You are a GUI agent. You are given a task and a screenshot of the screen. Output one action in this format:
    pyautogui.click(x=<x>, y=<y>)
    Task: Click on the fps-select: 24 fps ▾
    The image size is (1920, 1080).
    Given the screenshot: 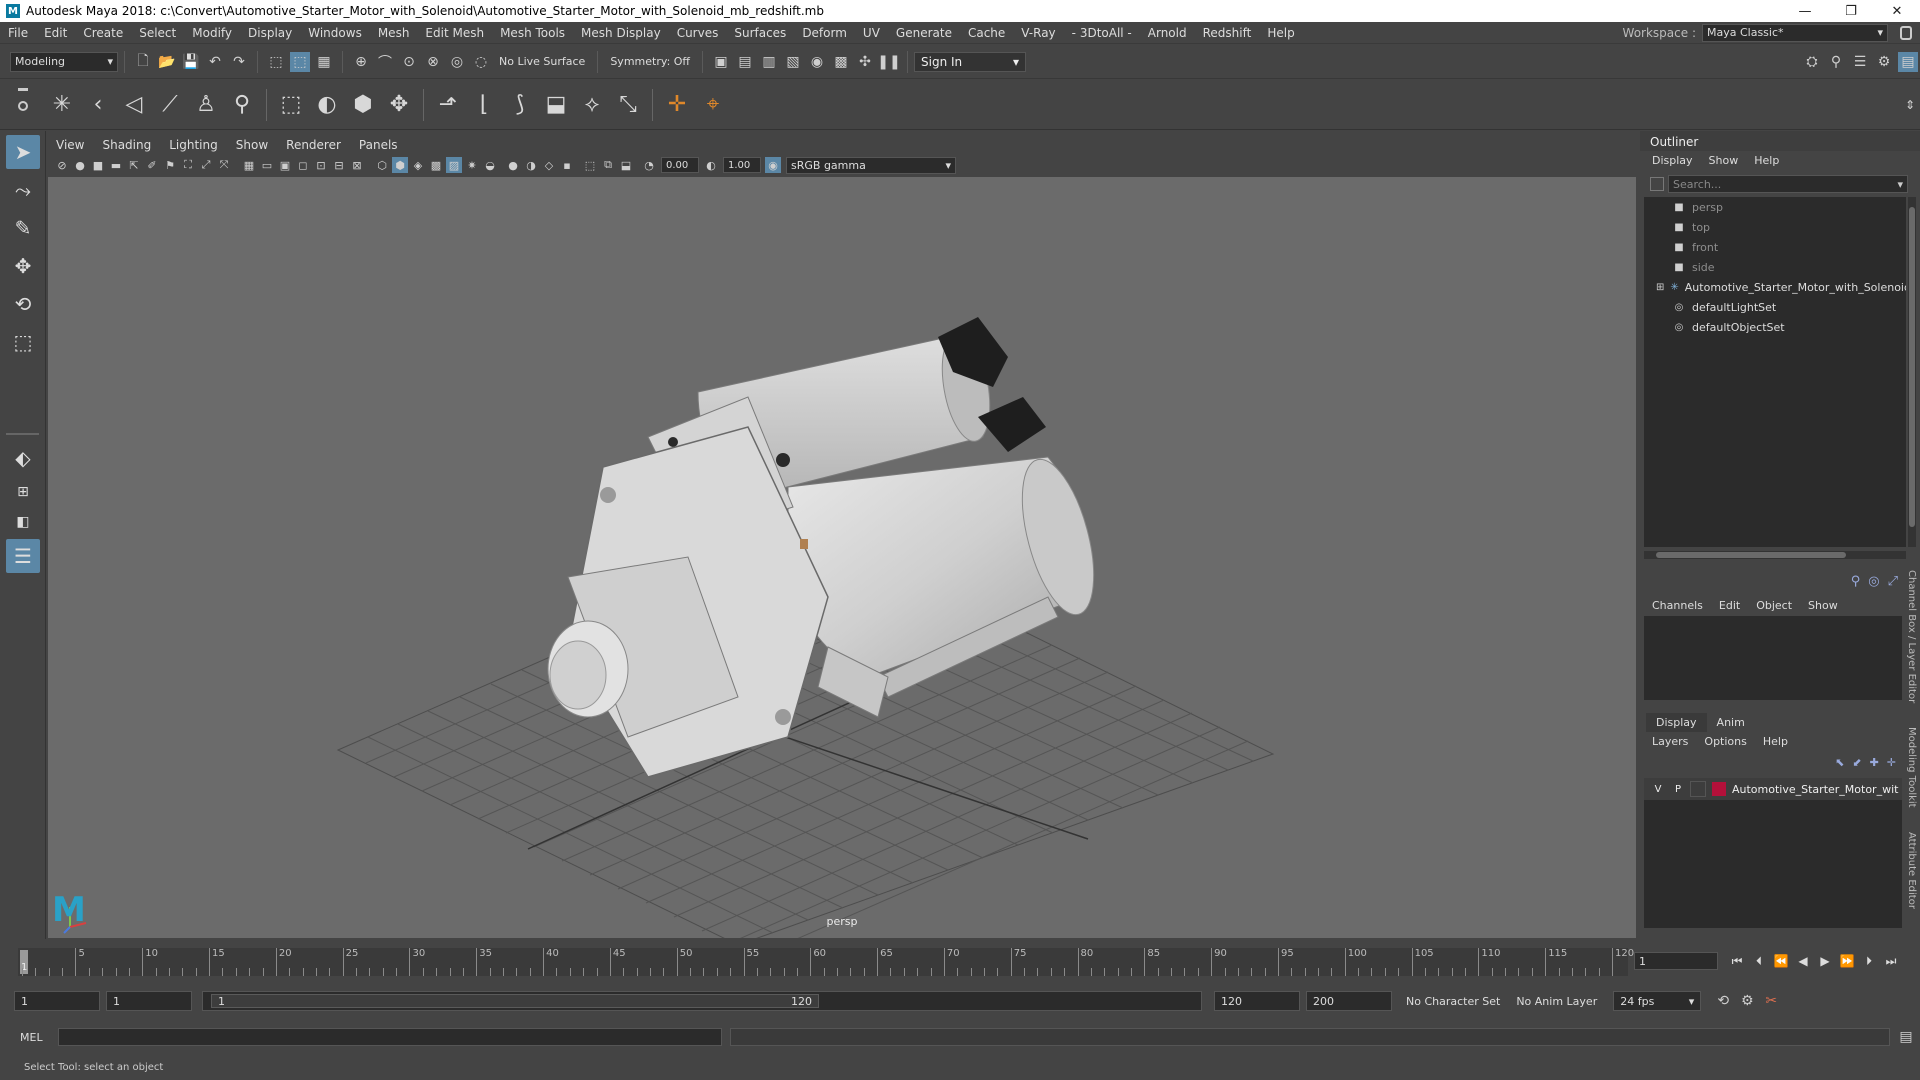 What is the action you would take?
    pyautogui.click(x=1657, y=1001)
    